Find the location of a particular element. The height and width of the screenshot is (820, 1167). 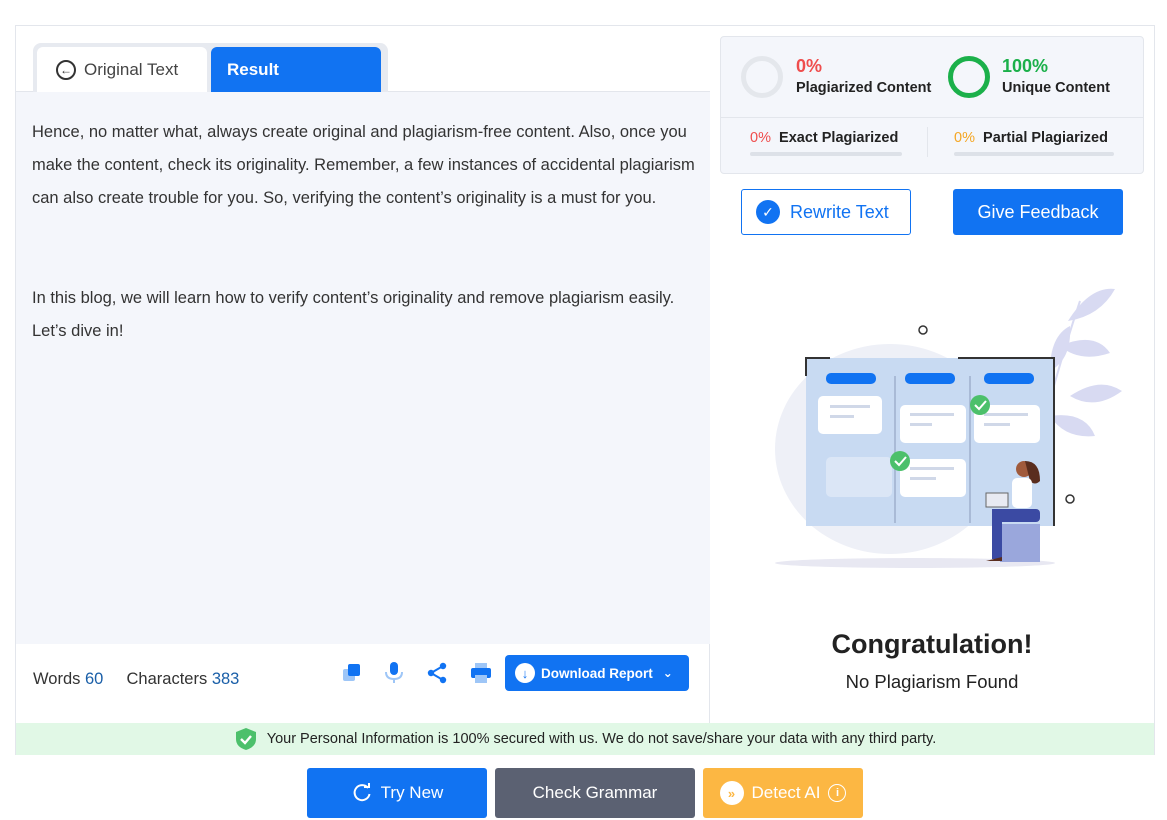

exact-percent: 0% is located at coordinates (760, 138).